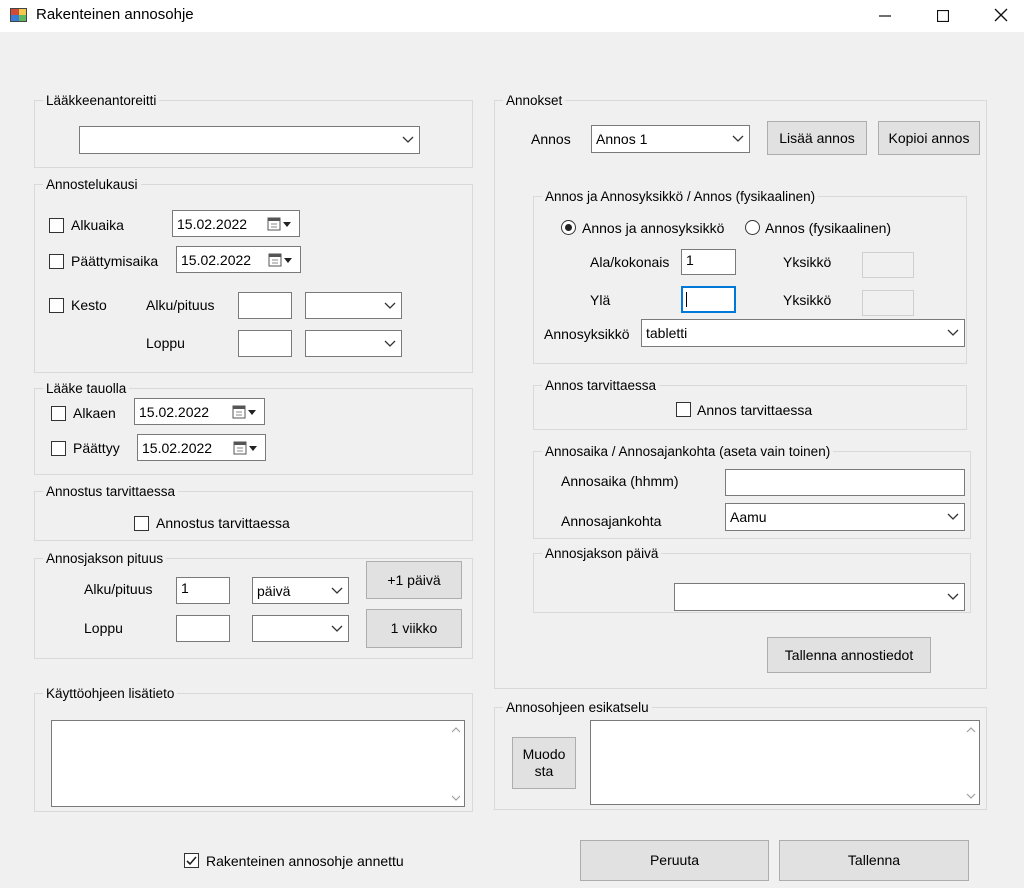  What do you see at coordinates (845, 517) in the screenshot?
I see `dose-moment-combobox: Aamu` at bounding box center [845, 517].